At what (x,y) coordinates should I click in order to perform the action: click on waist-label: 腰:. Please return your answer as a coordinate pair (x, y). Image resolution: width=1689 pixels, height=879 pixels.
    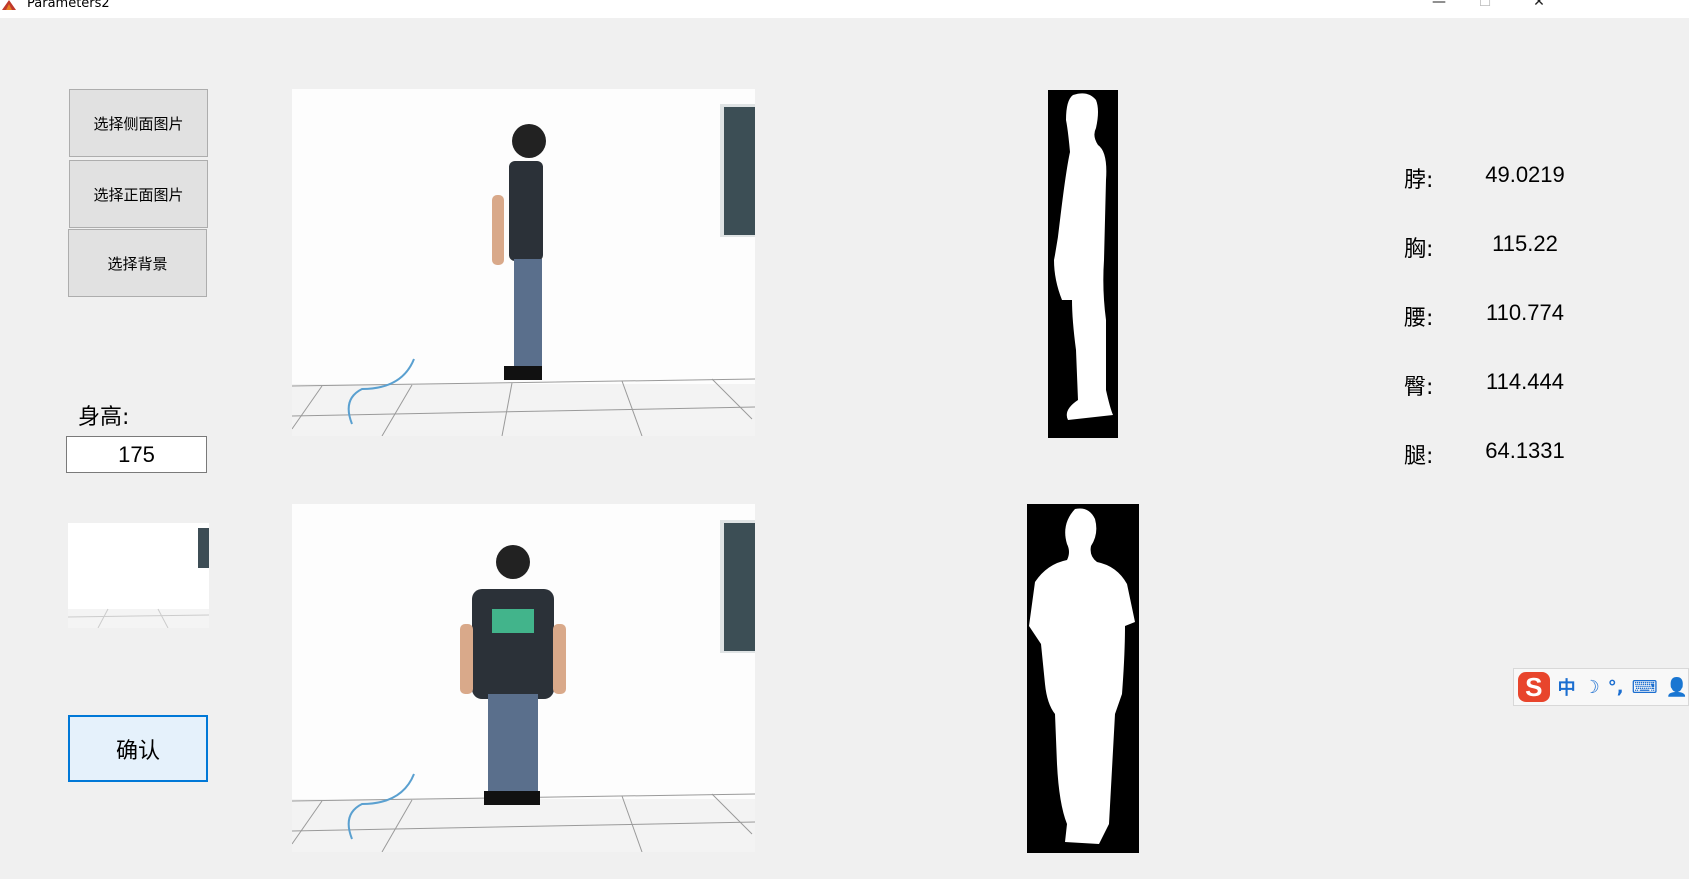
    Looking at the image, I should click on (1419, 318).